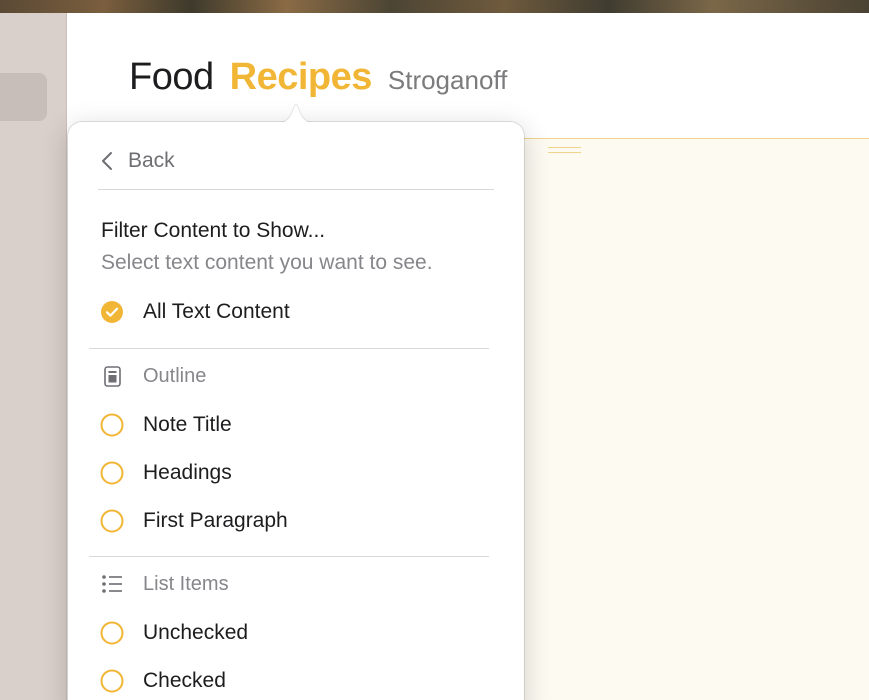  I want to click on option-label: All Text Content, so click(216, 311).